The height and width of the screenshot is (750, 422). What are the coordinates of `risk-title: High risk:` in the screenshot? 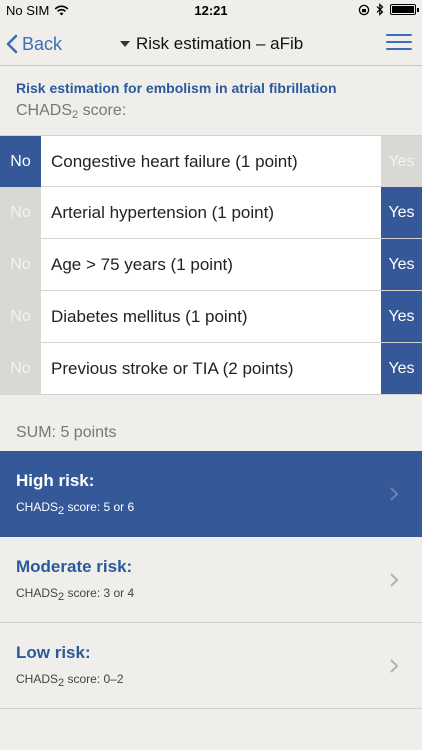 It's located at (55, 480).